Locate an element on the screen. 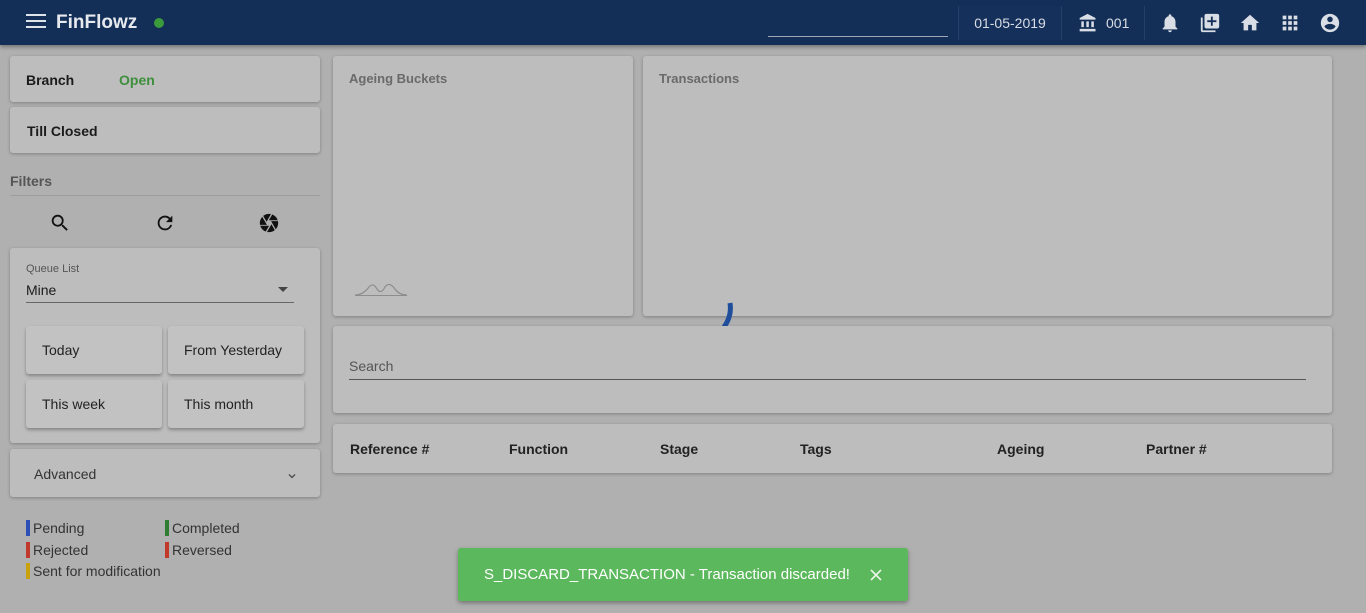 The height and width of the screenshot is (613, 1366). legend-item-pending: Pending is located at coordinates (55, 528).